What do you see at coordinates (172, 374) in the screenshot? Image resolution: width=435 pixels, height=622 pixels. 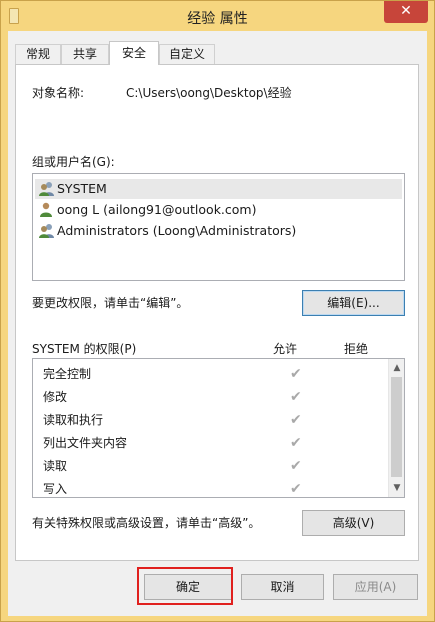 I see `permission-full-control: 完全控制 ✔` at bounding box center [172, 374].